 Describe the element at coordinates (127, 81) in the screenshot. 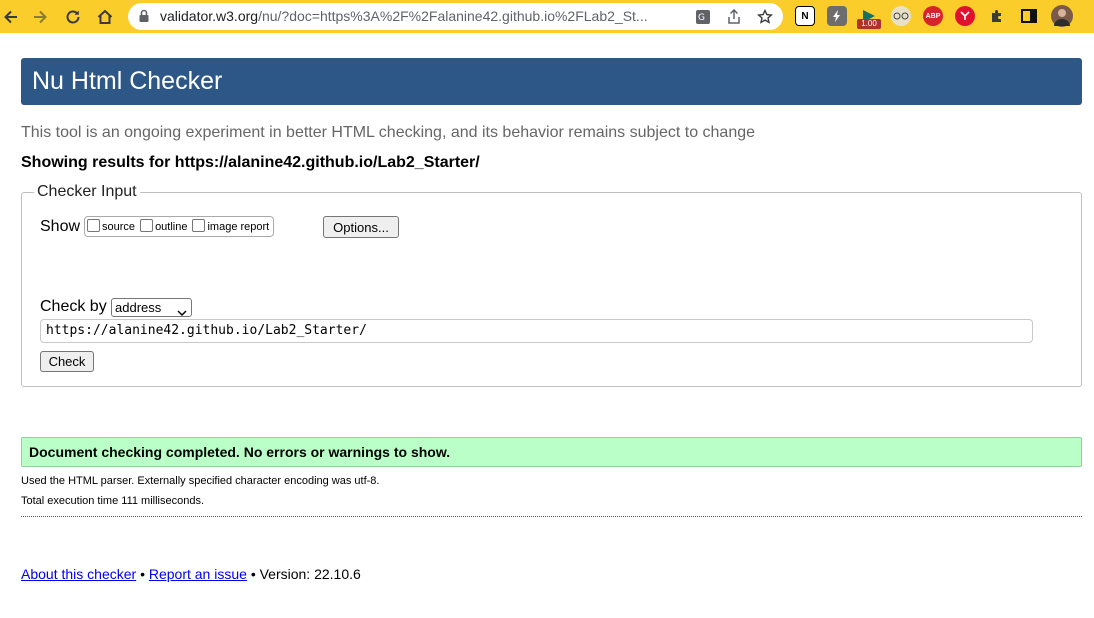

I see `page-title: Nu Html Checker` at that location.